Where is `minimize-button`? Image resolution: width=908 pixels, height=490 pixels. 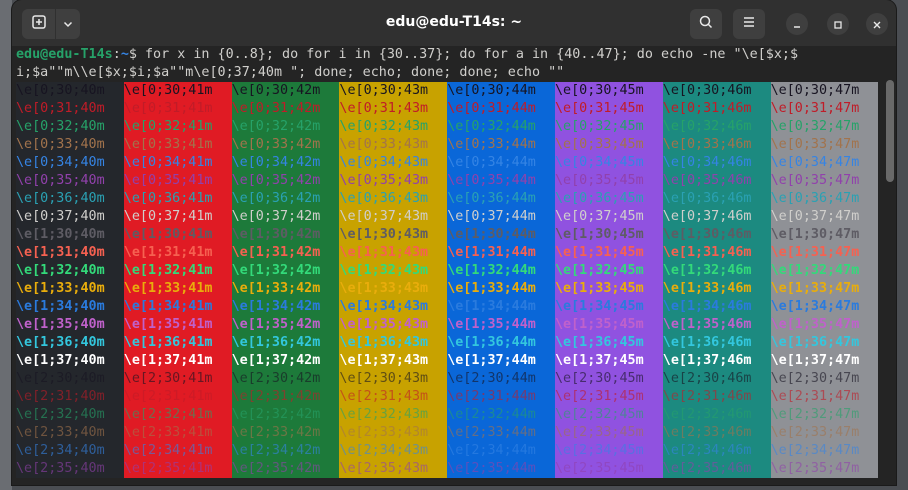
minimize-button is located at coordinates (797, 24).